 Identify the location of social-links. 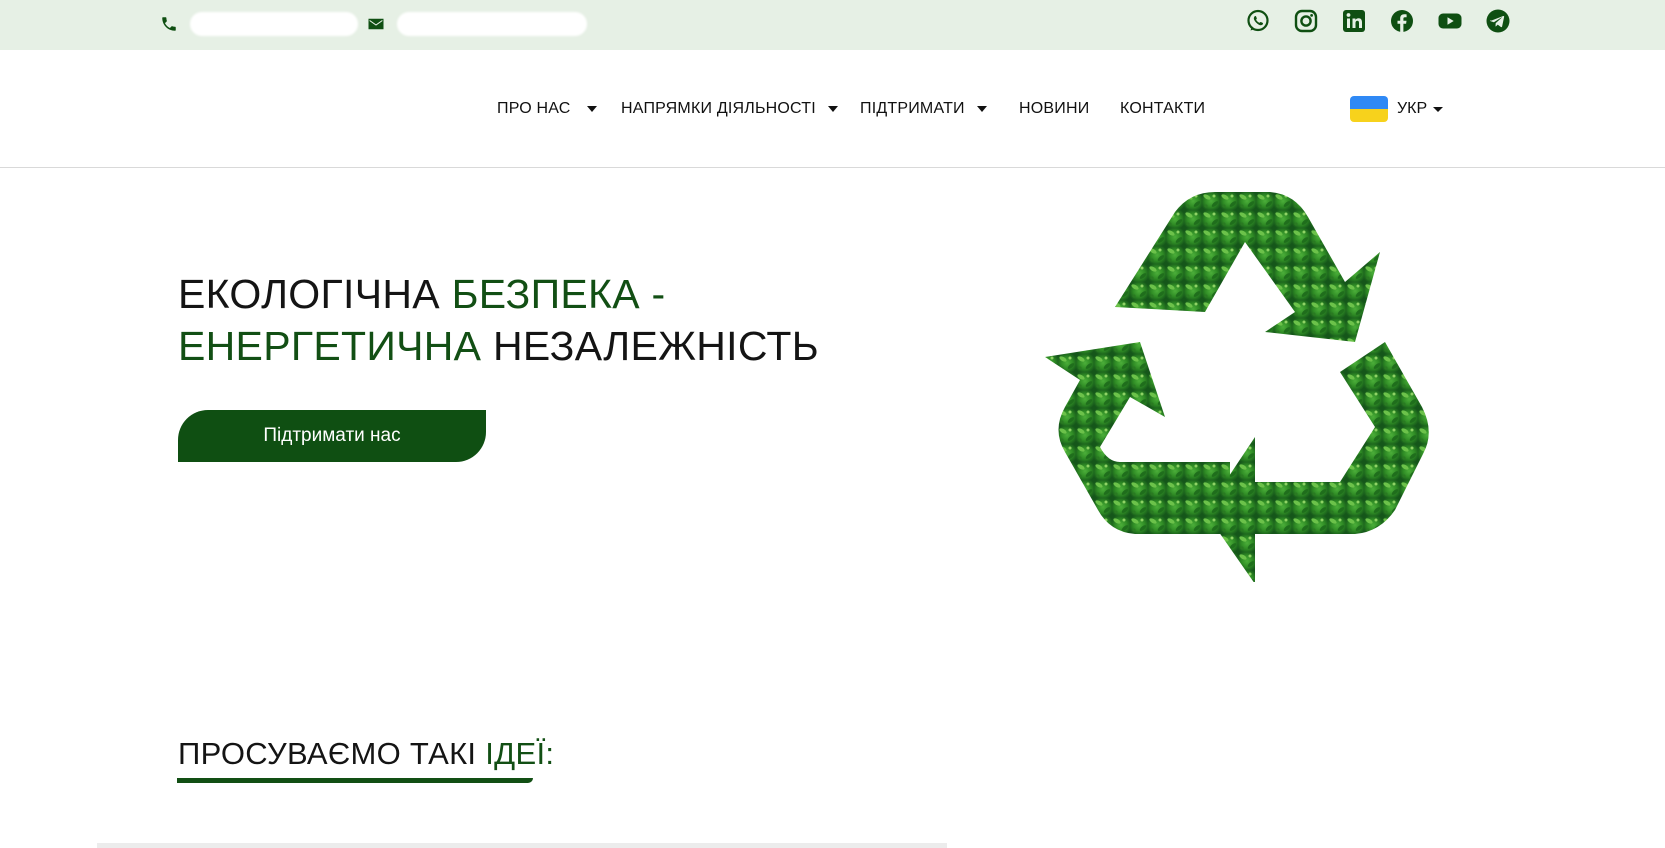
(1378, 21).